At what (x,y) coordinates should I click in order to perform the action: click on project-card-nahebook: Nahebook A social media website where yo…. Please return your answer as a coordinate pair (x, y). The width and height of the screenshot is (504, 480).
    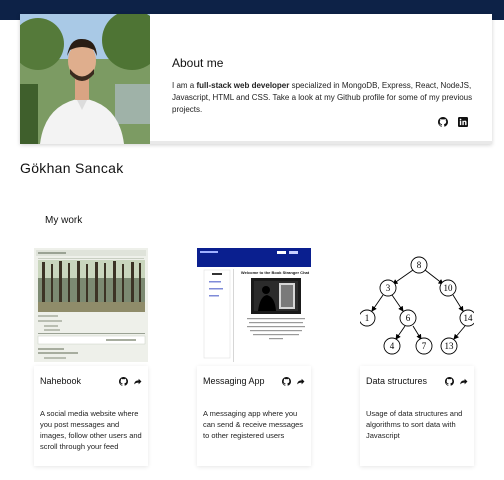
    Looking at the image, I should click on (91, 357).